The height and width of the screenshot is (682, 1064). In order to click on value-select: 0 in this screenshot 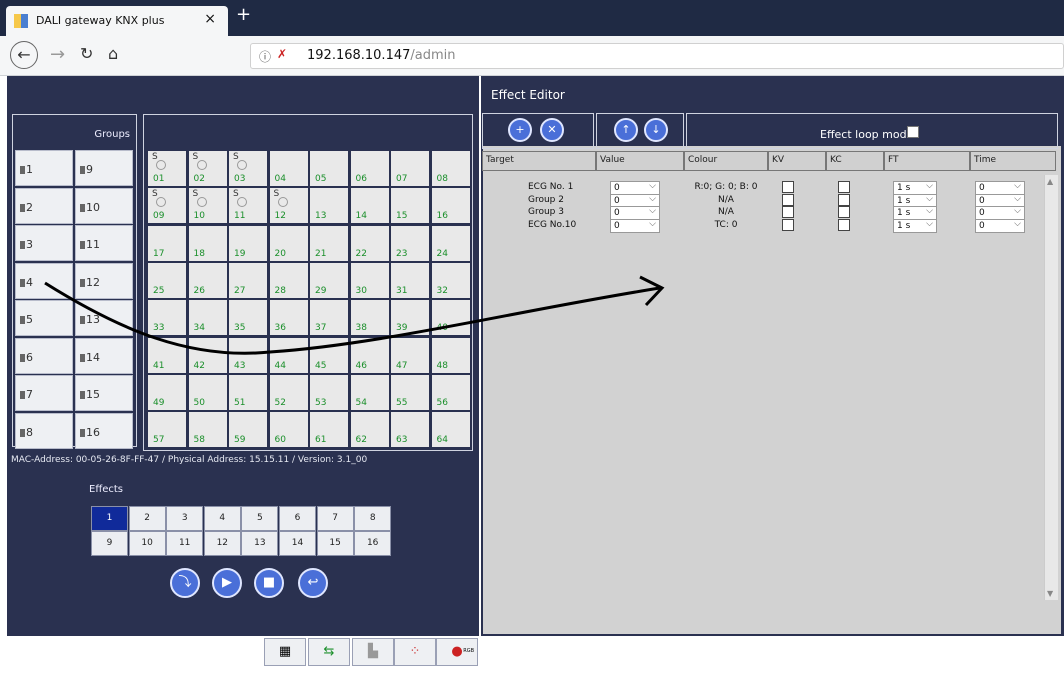, I will do `click(635, 225)`.